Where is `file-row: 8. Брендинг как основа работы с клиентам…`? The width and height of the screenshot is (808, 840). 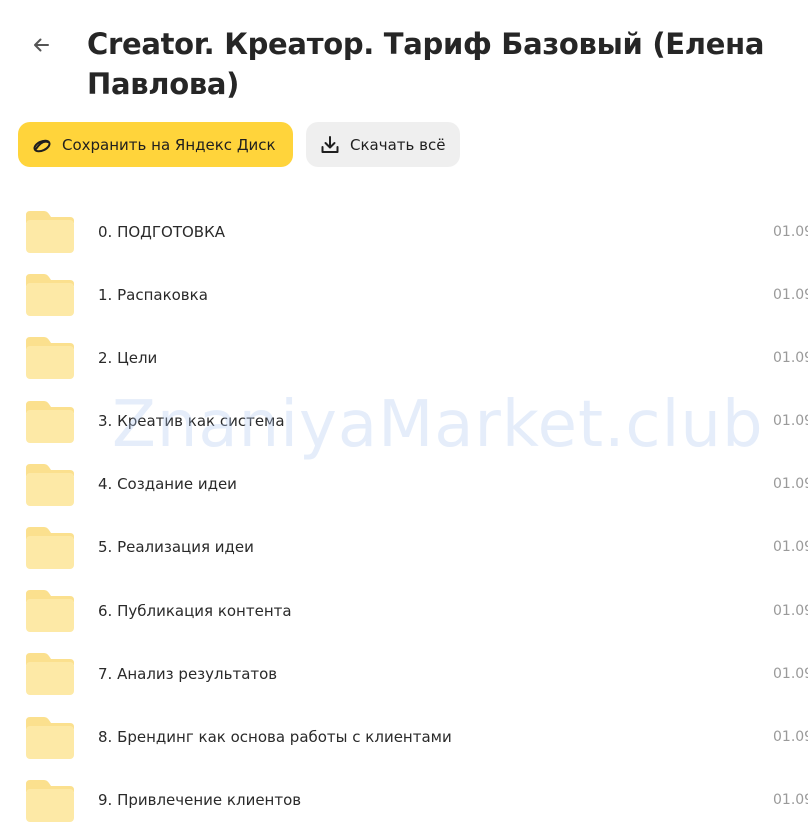 file-row: 8. Брендинг как основа работы с клиентам… is located at coordinates (404, 737).